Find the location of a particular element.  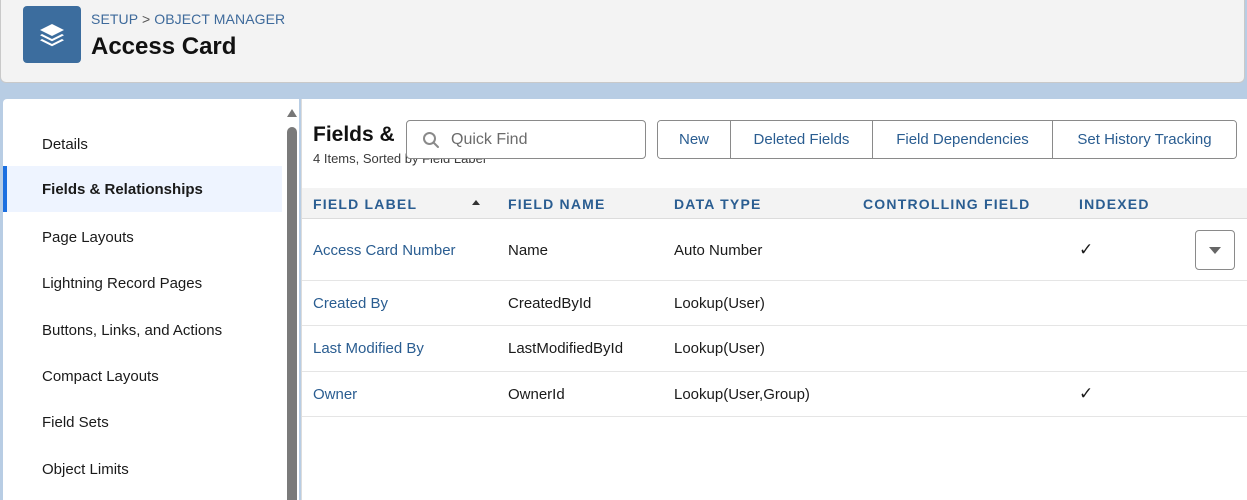

field-name-cell: Name is located at coordinates (528, 250).